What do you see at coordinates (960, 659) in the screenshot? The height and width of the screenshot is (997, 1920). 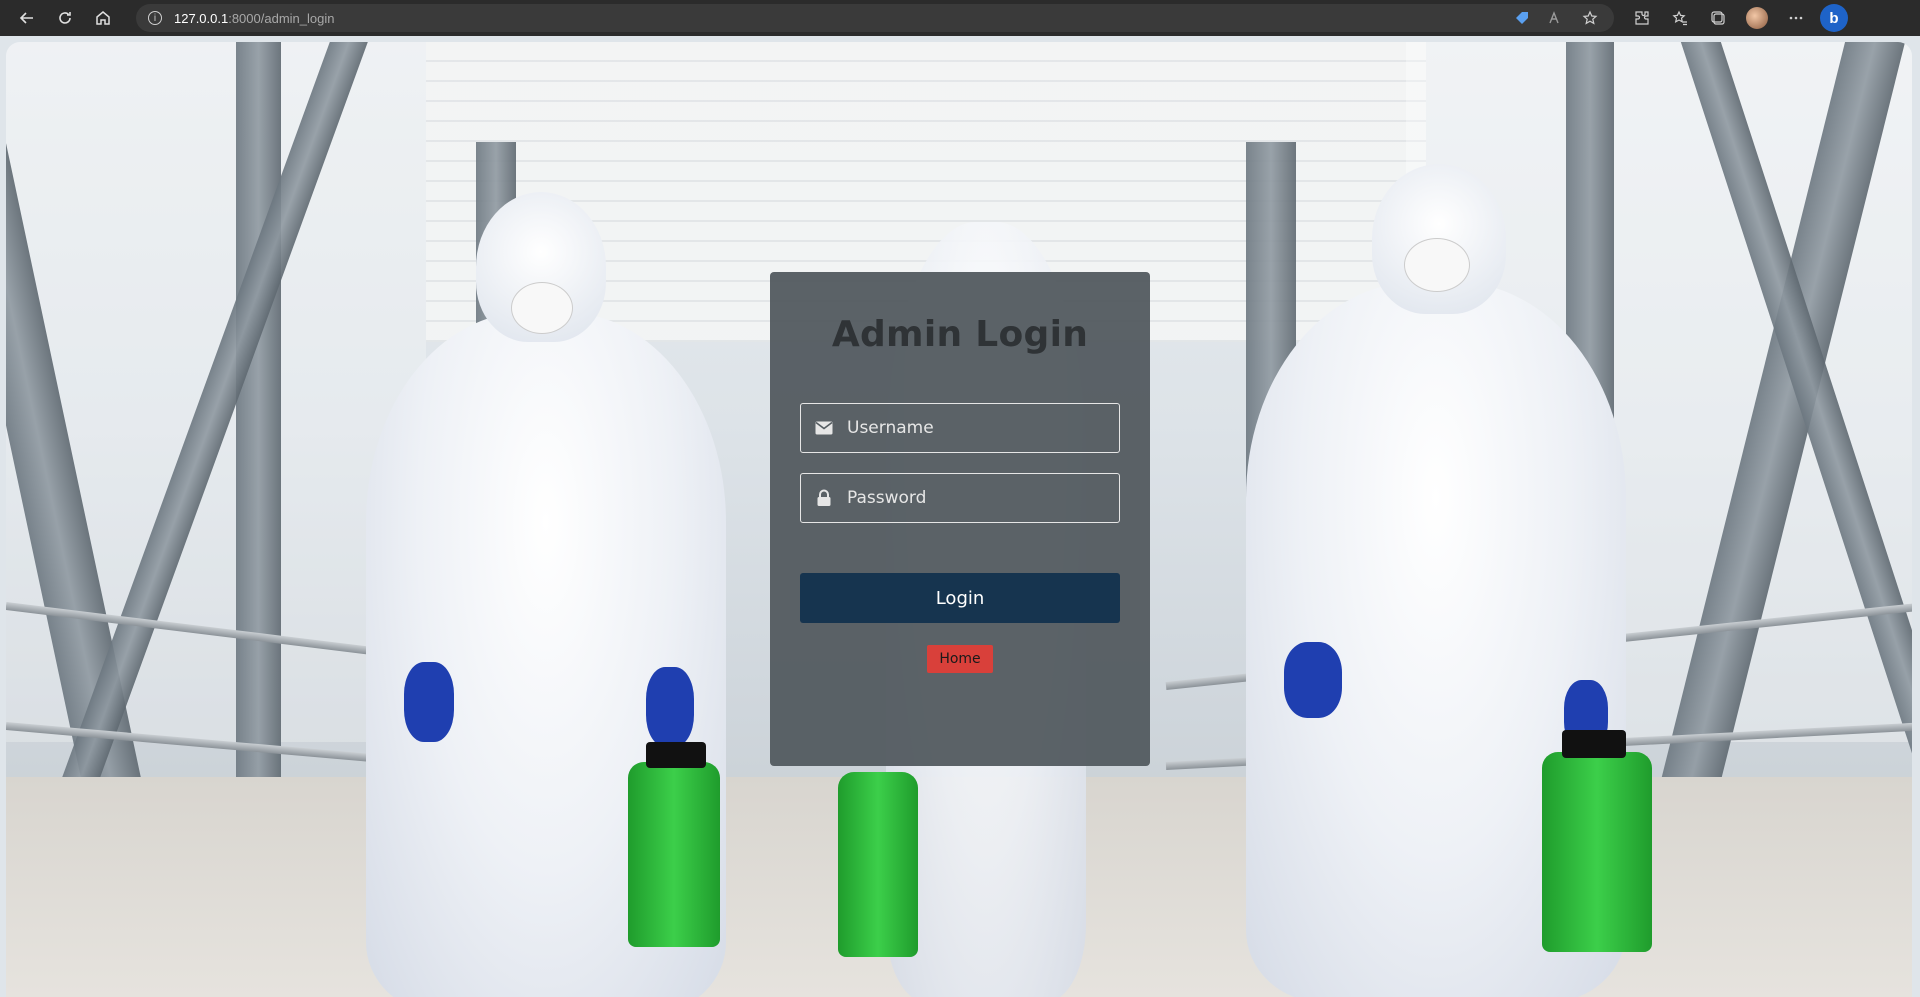 I see `home-button: Home` at bounding box center [960, 659].